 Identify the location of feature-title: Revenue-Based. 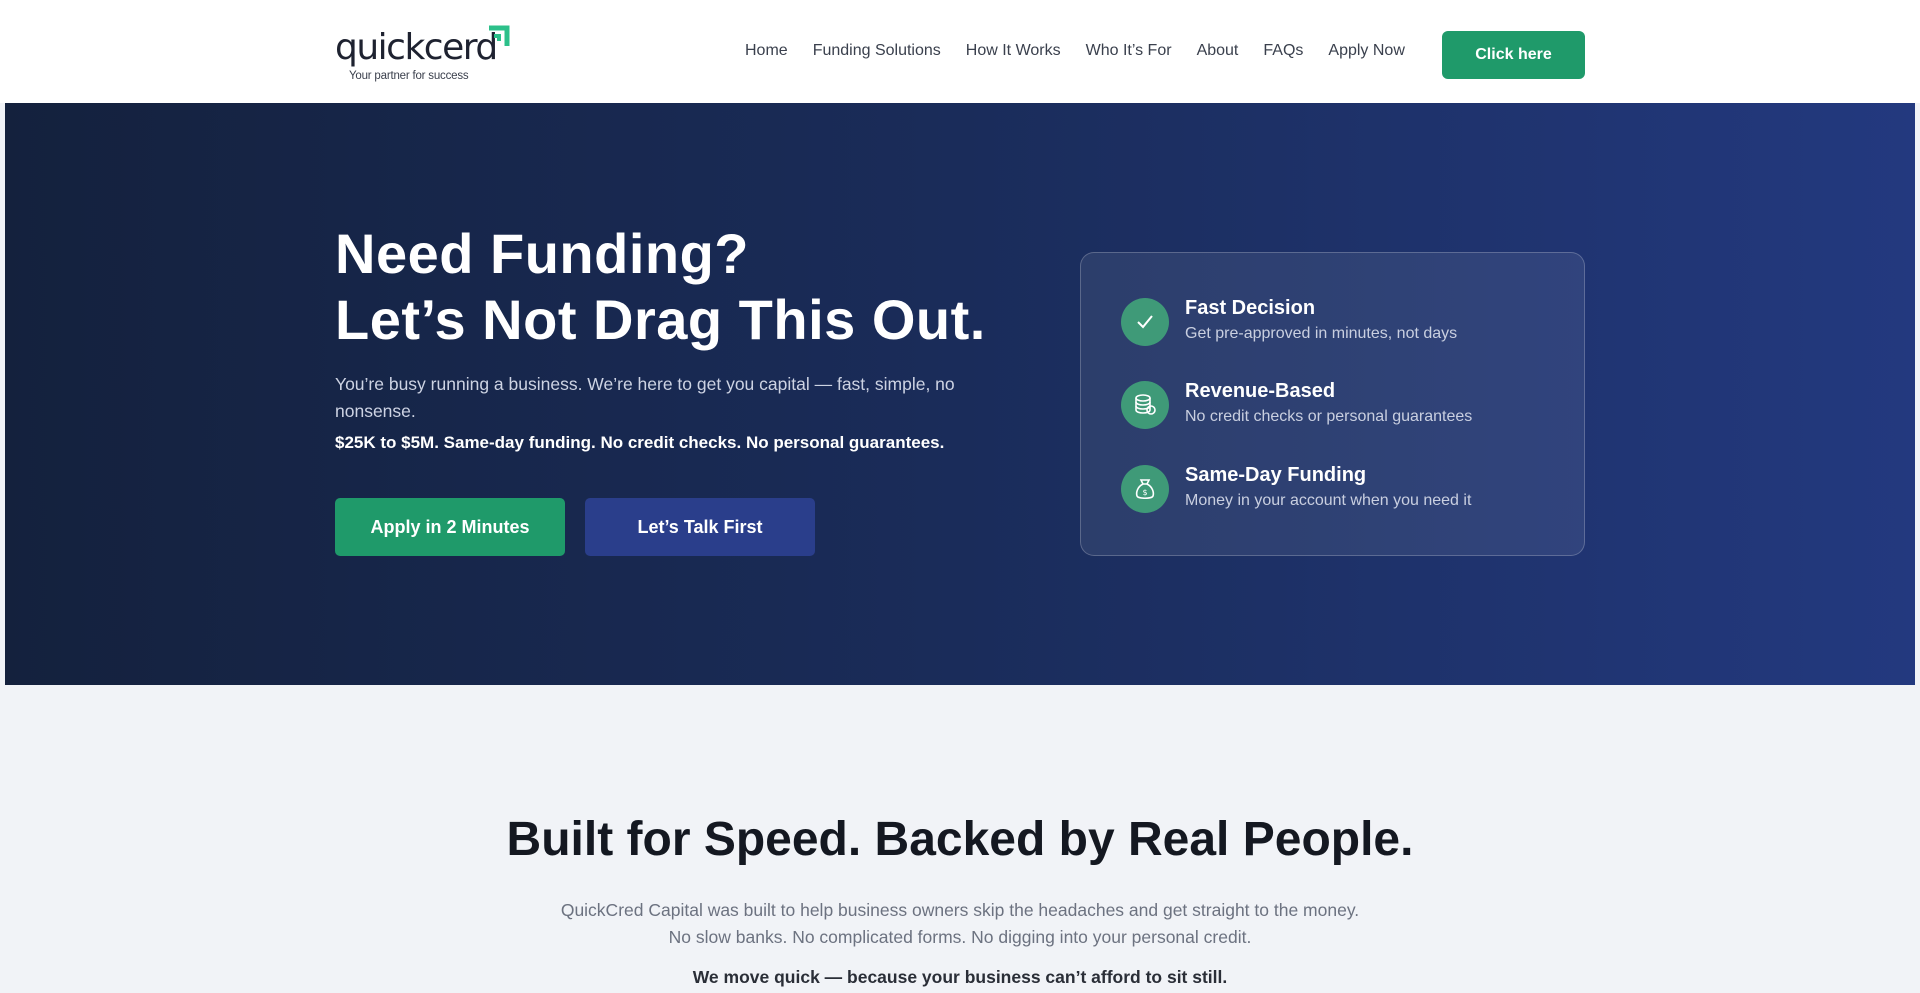
(1260, 391).